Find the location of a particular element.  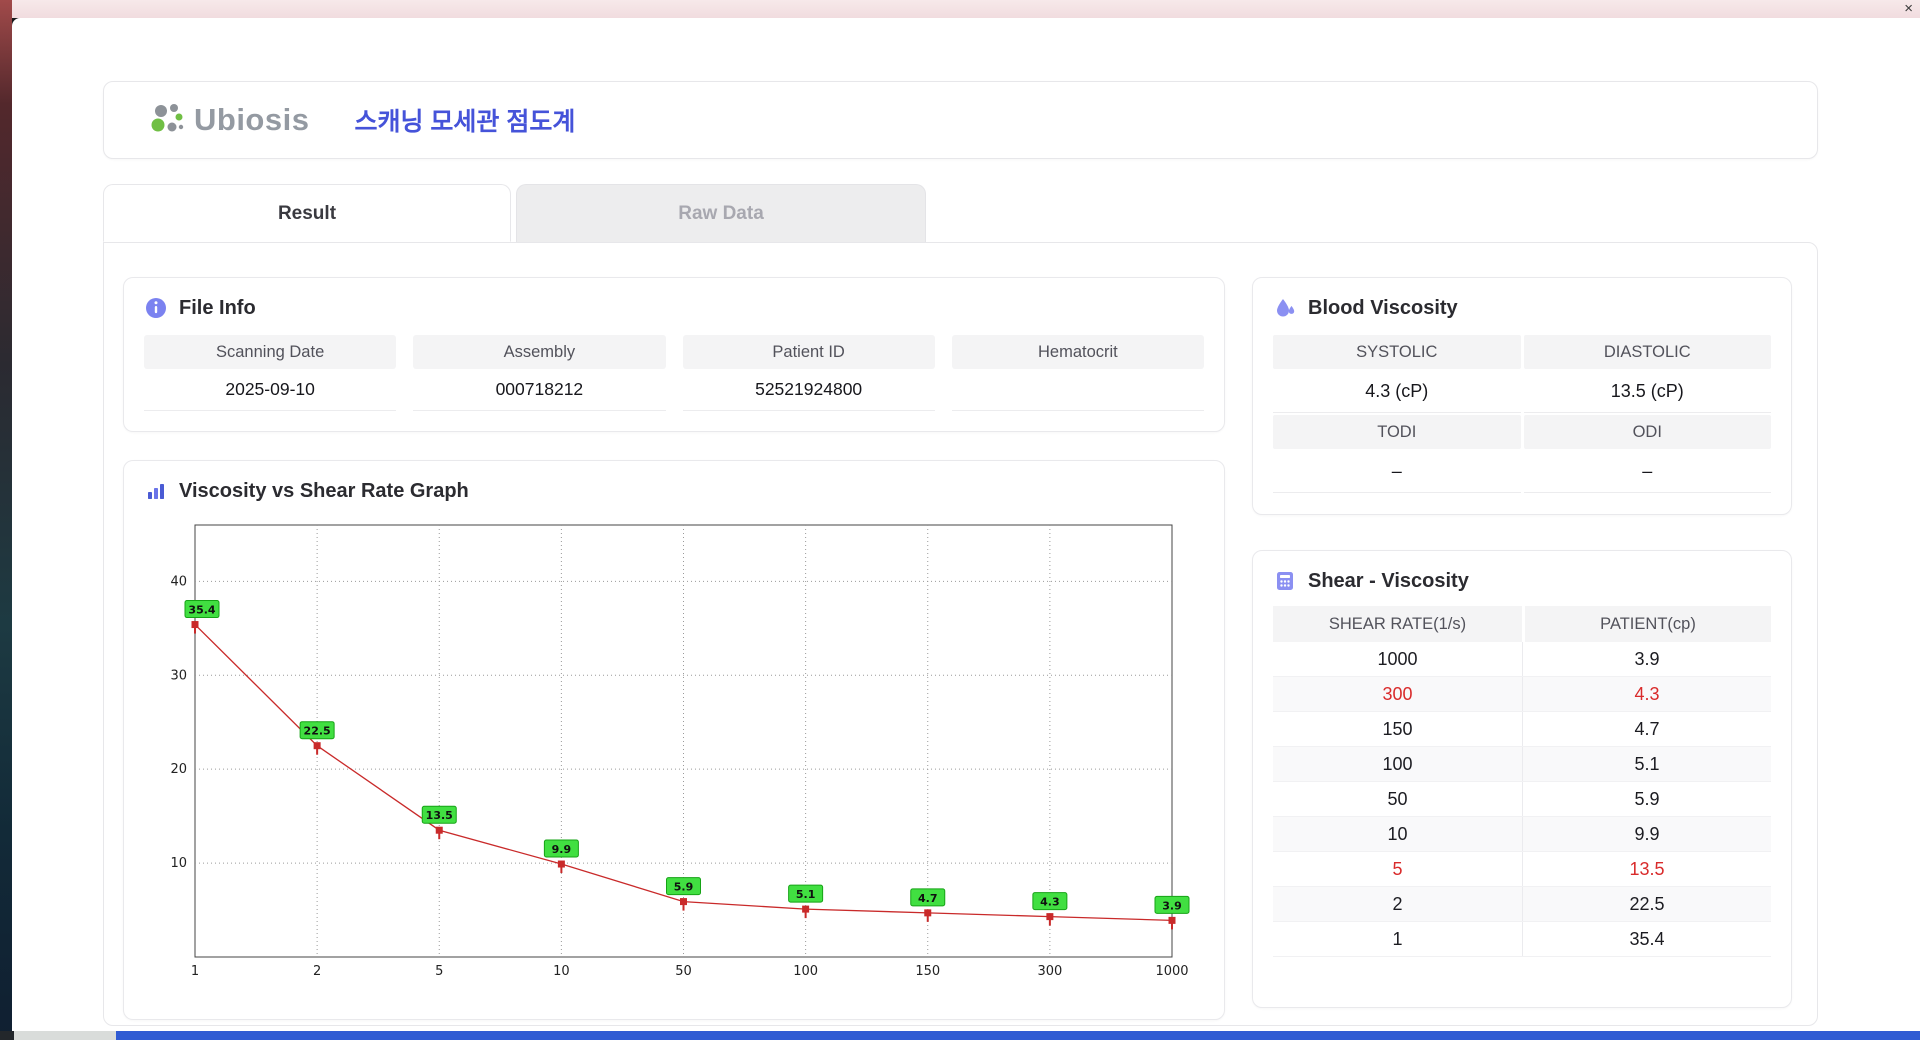

svg-text: 2 is located at coordinates (317, 971).